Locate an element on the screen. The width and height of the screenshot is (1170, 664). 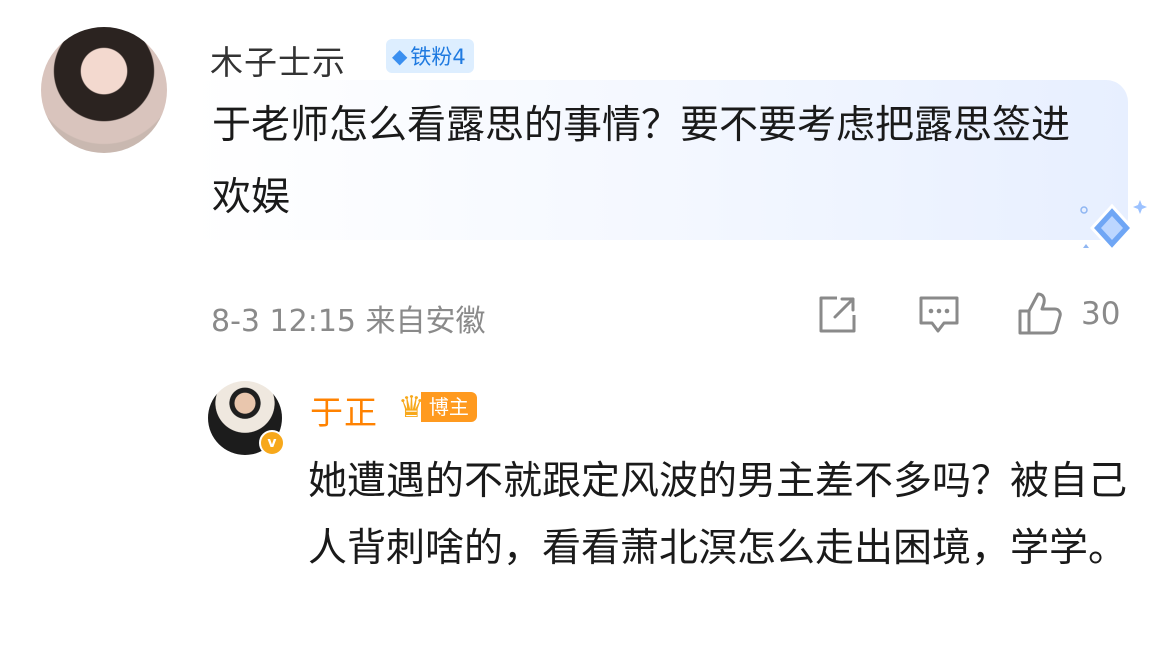
fan-badge: ◆ 铁粉4 is located at coordinates (430, 56).